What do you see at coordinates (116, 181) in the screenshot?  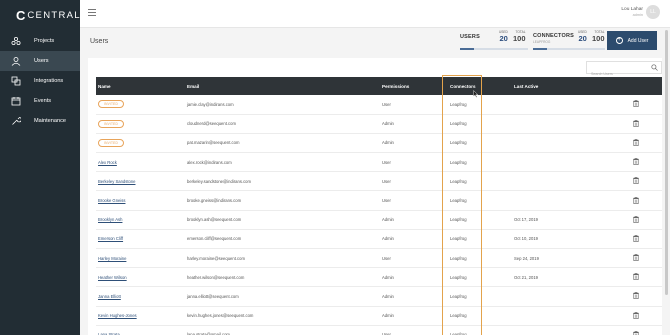 I see `user-name-link: Berkeley Sandstone` at bounding box center [116, 181].